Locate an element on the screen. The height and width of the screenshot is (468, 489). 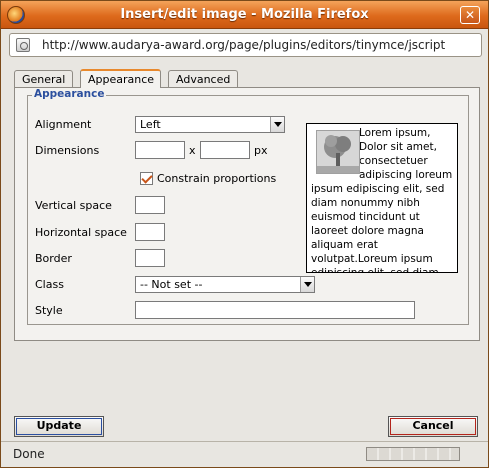
alignment-label: Alignment is located at coordinates (63, 124).